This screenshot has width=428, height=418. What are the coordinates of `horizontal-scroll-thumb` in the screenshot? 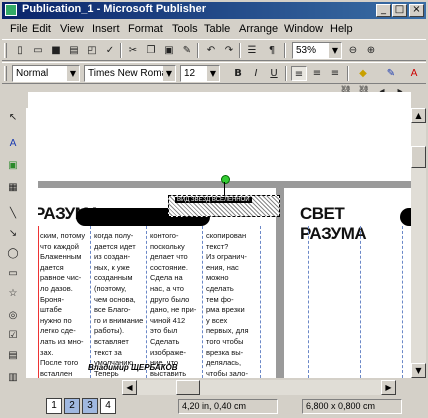 It's located at (188, 387).